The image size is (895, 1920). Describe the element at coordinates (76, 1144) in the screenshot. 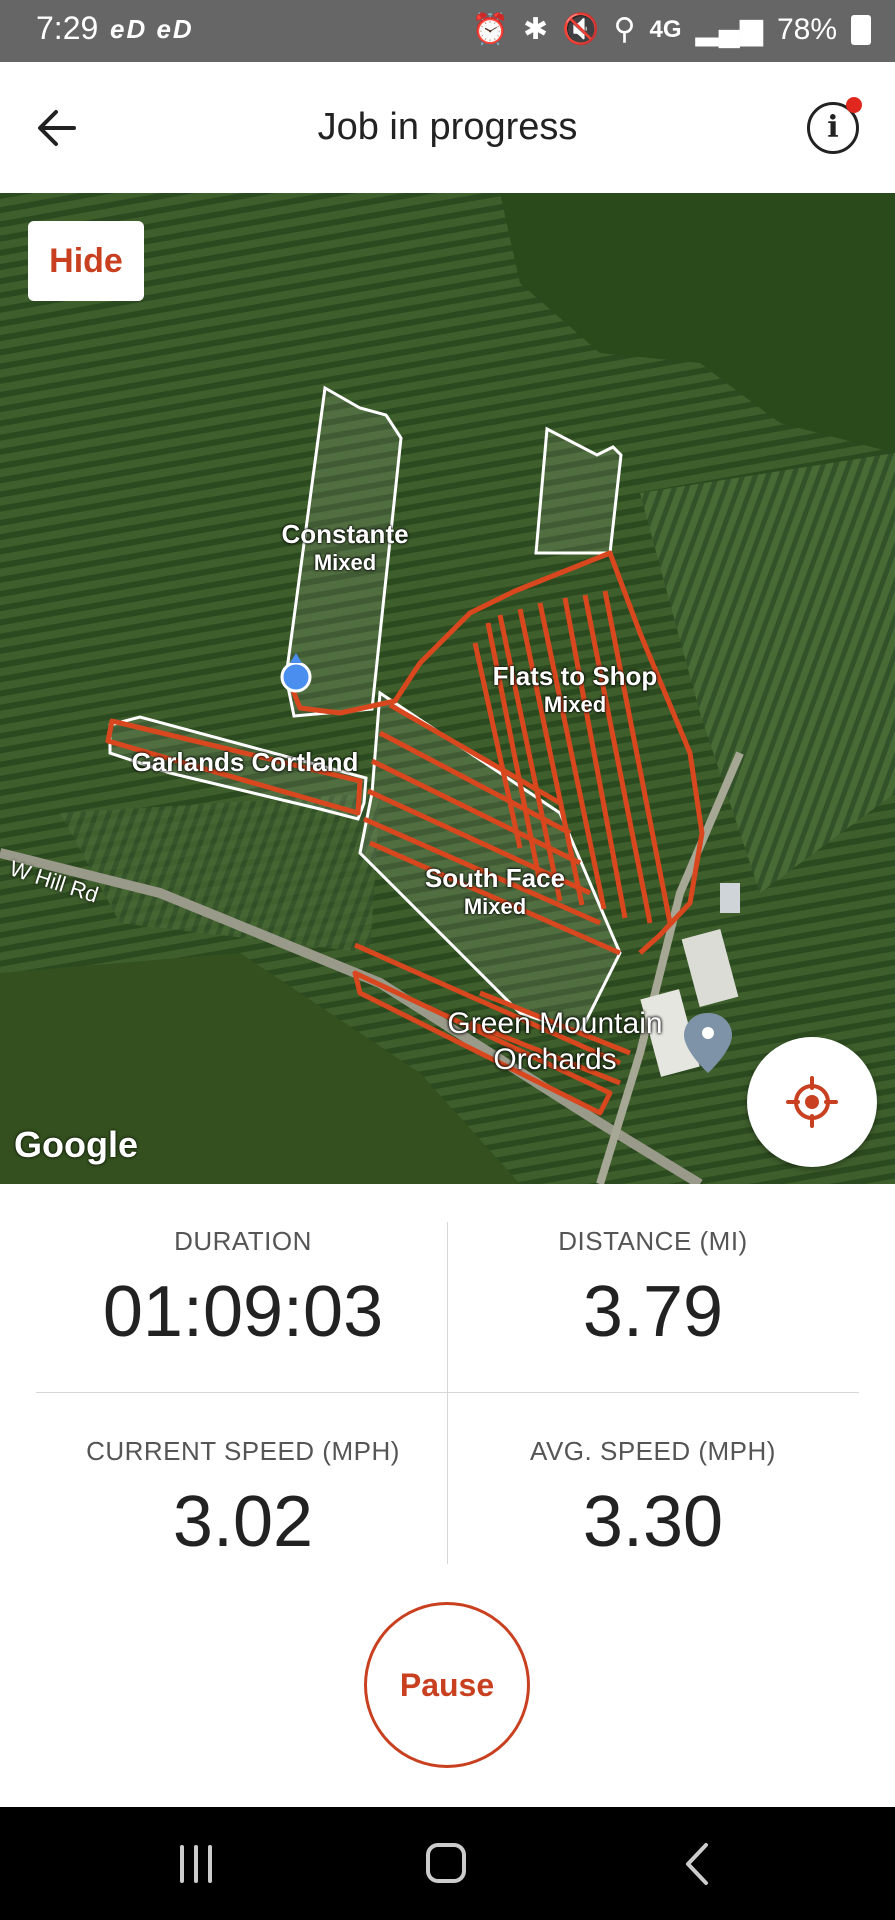

I see `google-logo: Google` at that location.